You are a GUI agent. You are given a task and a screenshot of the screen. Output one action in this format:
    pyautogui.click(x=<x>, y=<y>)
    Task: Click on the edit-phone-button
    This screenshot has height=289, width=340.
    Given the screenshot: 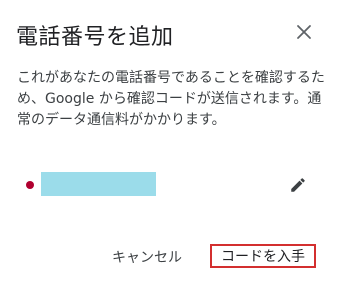 What is the action you would take?
    pyautogui.click(x=298, y=185)
    